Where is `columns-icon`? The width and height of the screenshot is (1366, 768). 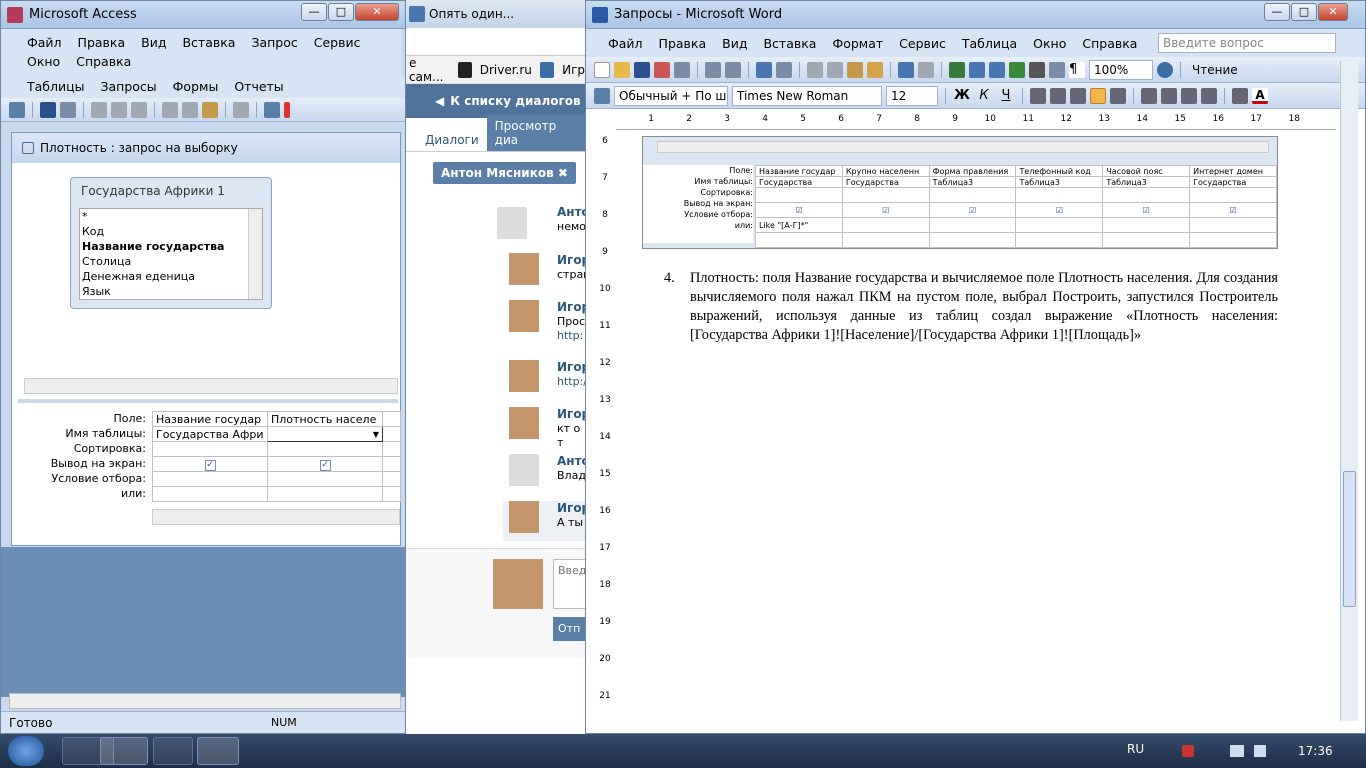
columns-icon is located at coordinates (1037, 69).